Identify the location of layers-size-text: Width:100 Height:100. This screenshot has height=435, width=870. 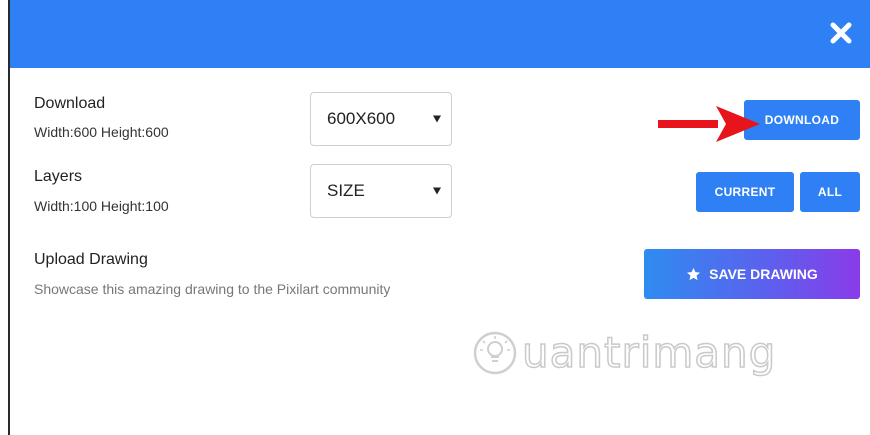
(101, 206).